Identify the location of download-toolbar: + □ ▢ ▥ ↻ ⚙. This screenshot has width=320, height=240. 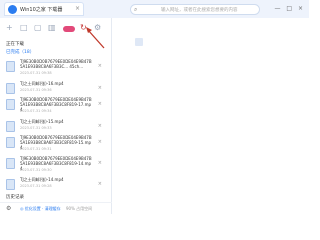
(56, 30).